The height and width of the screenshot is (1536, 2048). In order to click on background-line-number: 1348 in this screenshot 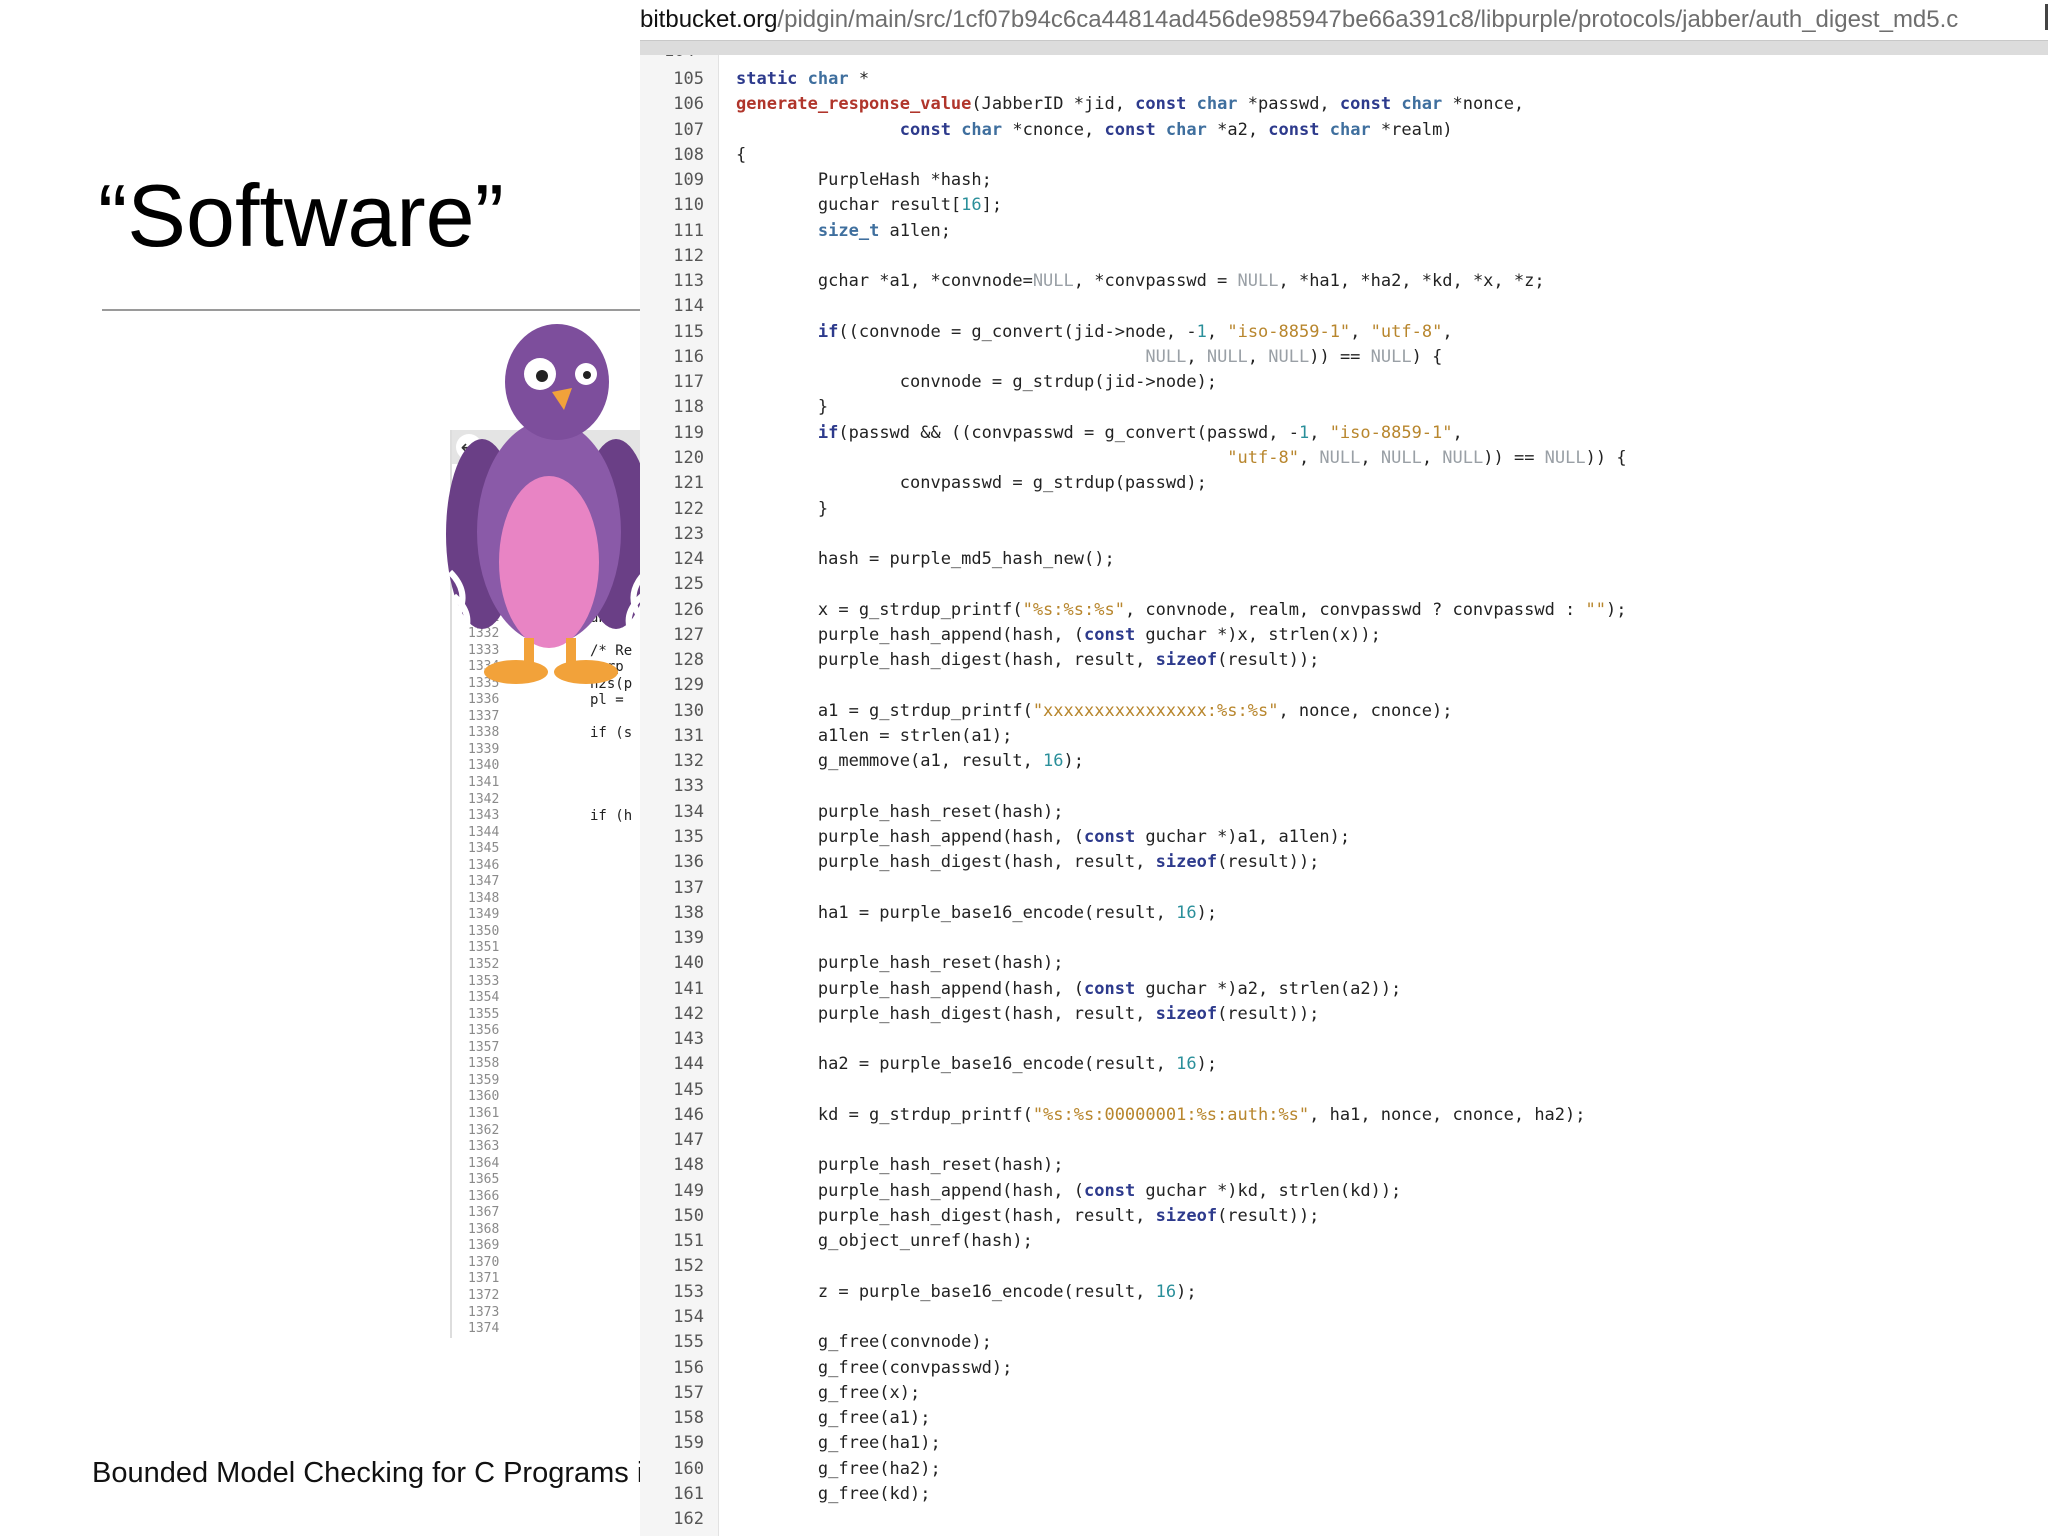, I will do `click(484, 898)`.